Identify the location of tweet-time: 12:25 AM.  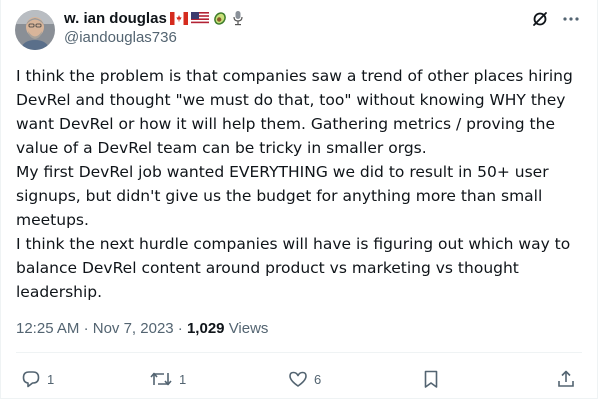
(47, 328).